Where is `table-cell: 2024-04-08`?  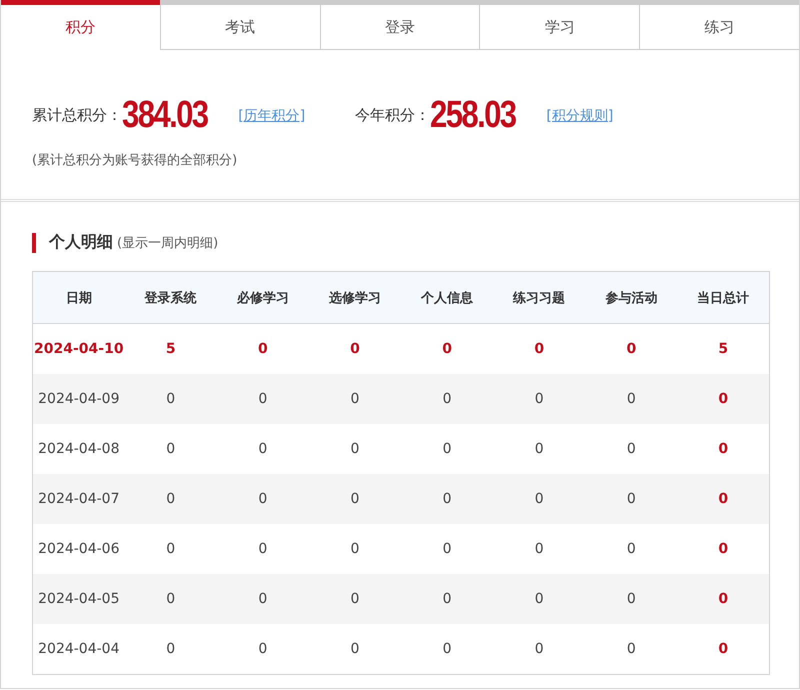
table-cell: 2024-04-08 is located at coordinates (78, 449).